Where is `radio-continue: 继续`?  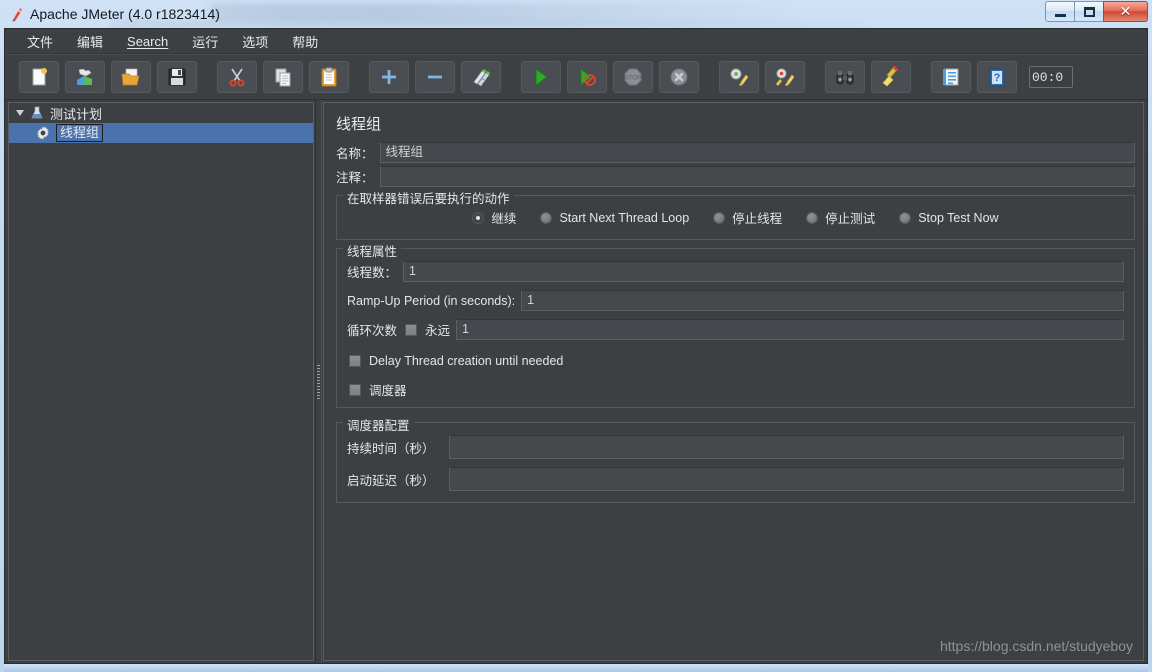 radio-continue: 继续 is located at coordinates (494, 217).